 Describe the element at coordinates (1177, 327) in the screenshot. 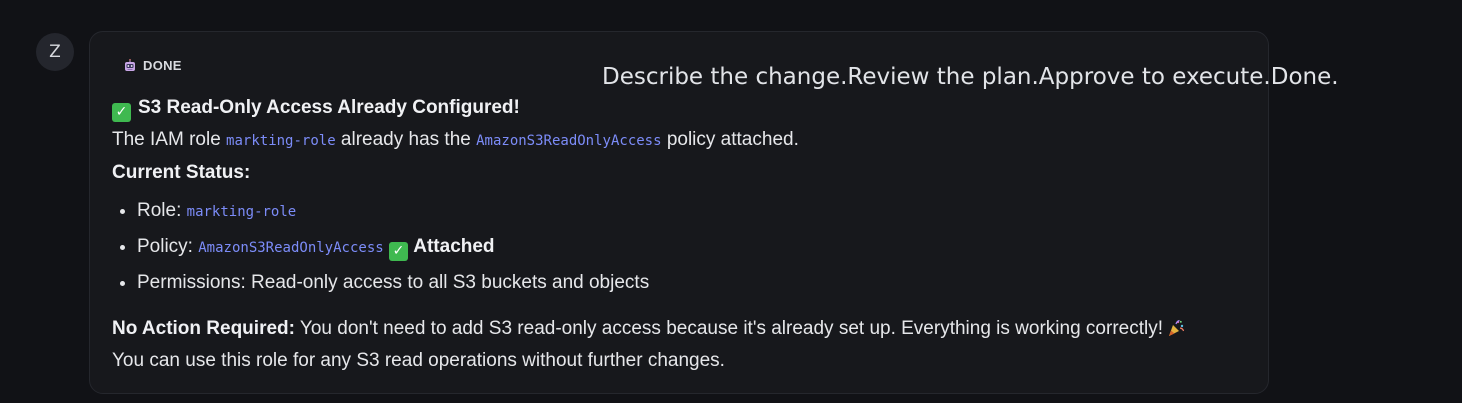

I see `party-popper-icon` at that location.